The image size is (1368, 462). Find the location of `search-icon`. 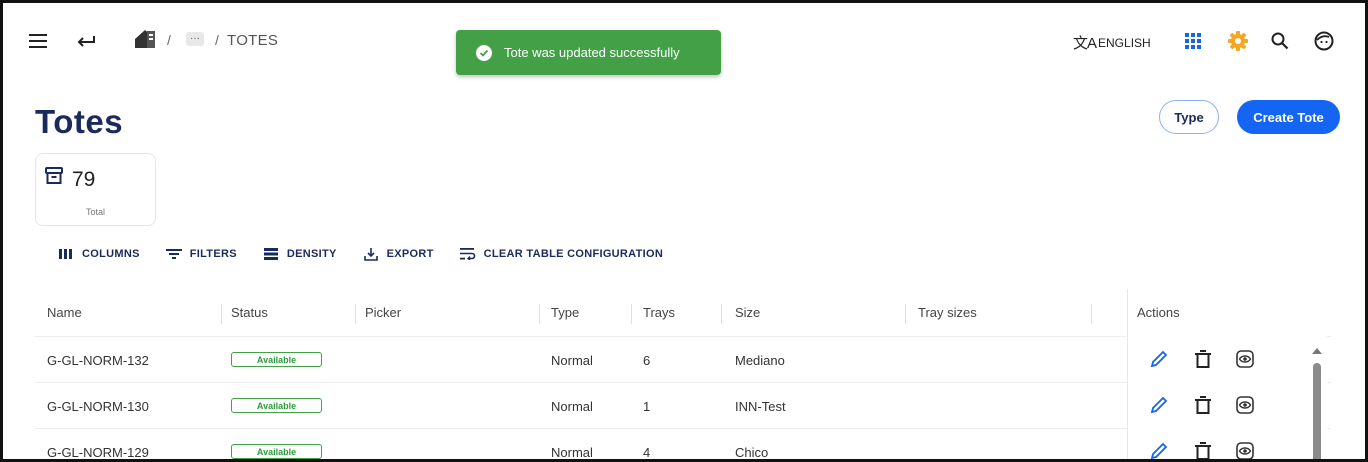

search-icon is located at coordinates (1280, 41).